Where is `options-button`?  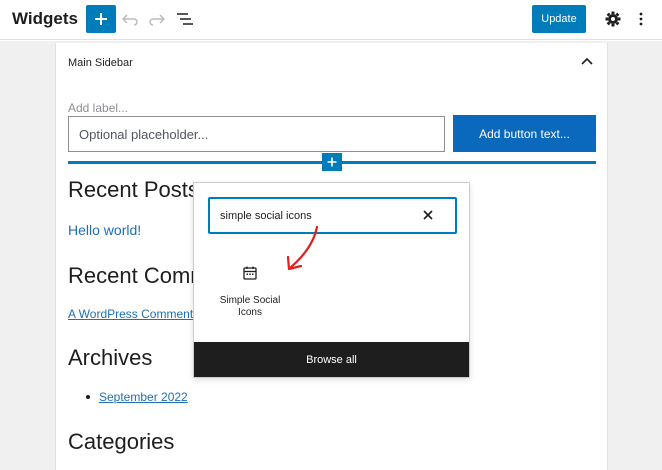 options-button is located at coordinates (641, 19).